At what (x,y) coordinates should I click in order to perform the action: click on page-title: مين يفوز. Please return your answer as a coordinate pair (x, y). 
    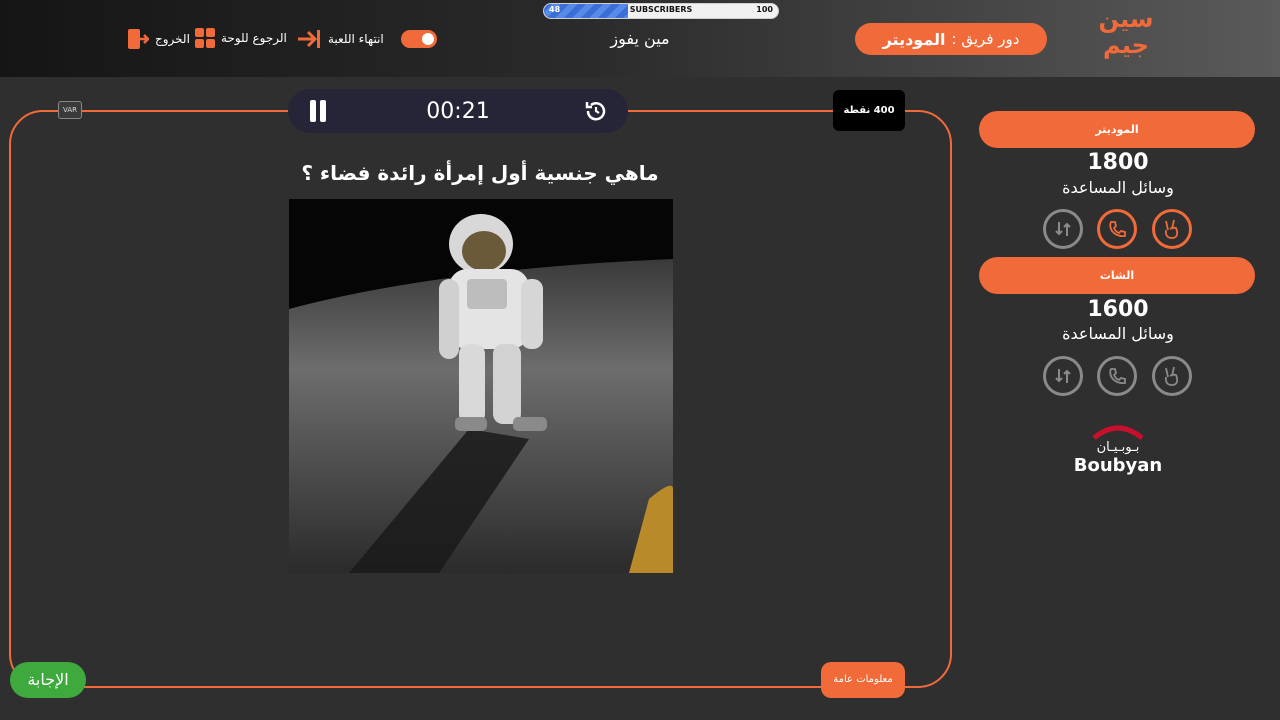
    Looking at the image, I should click on (640, 38).